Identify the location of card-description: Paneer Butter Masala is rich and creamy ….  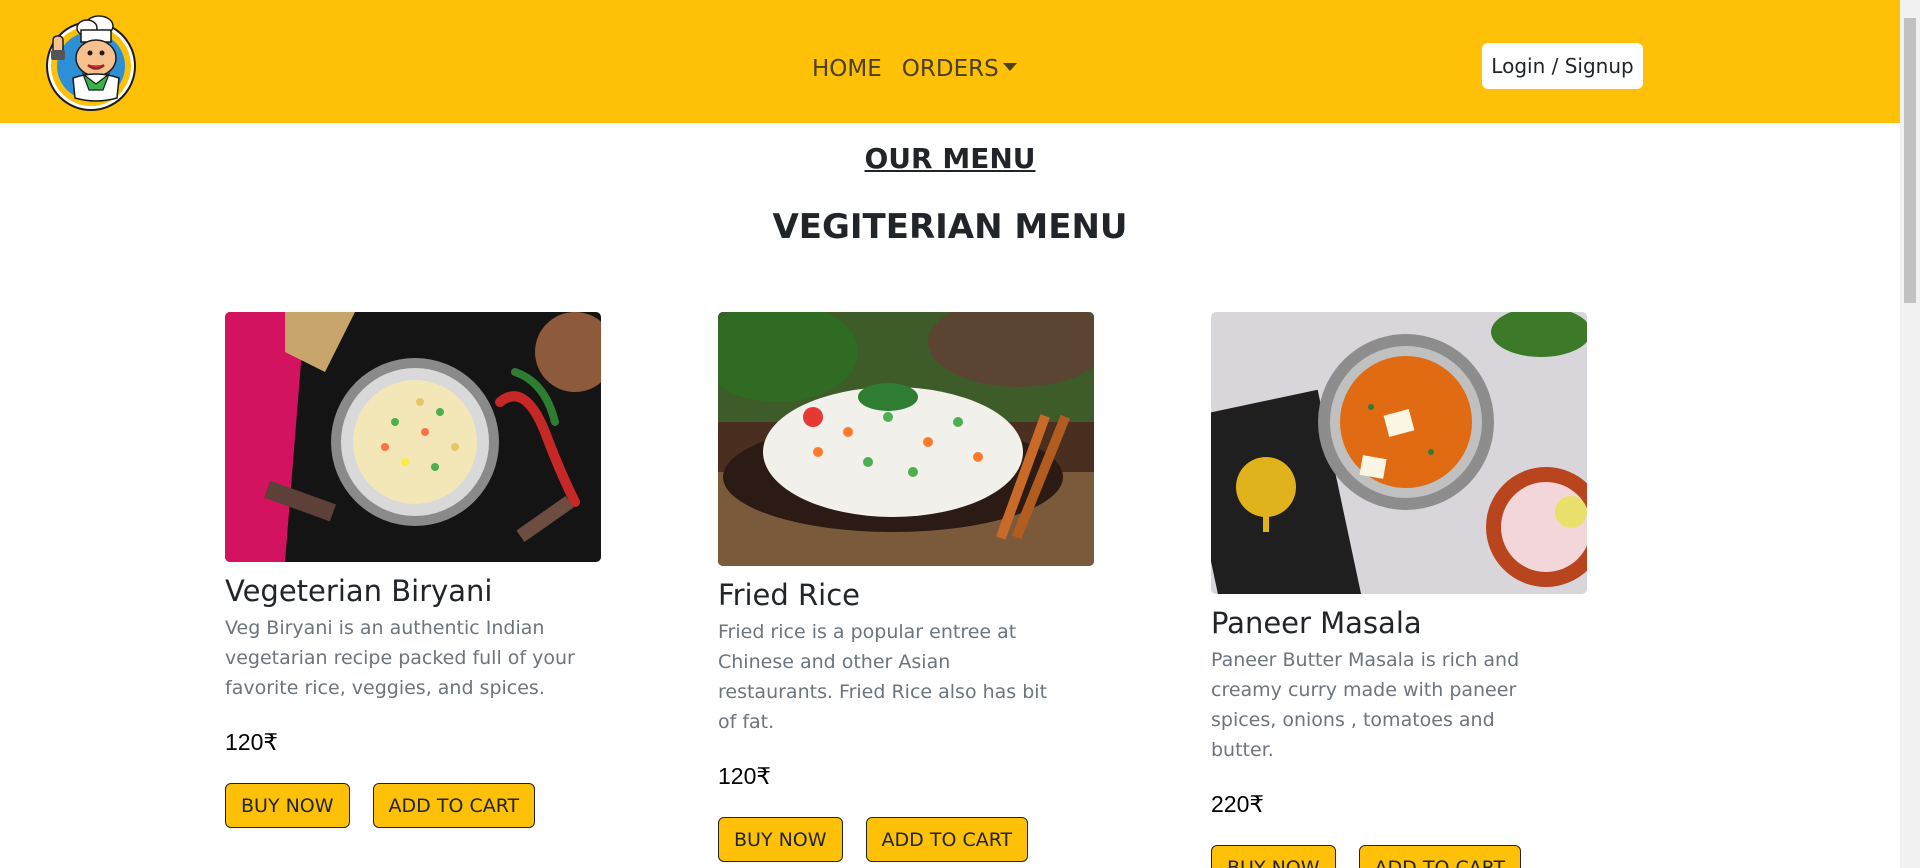
(1365, 705).